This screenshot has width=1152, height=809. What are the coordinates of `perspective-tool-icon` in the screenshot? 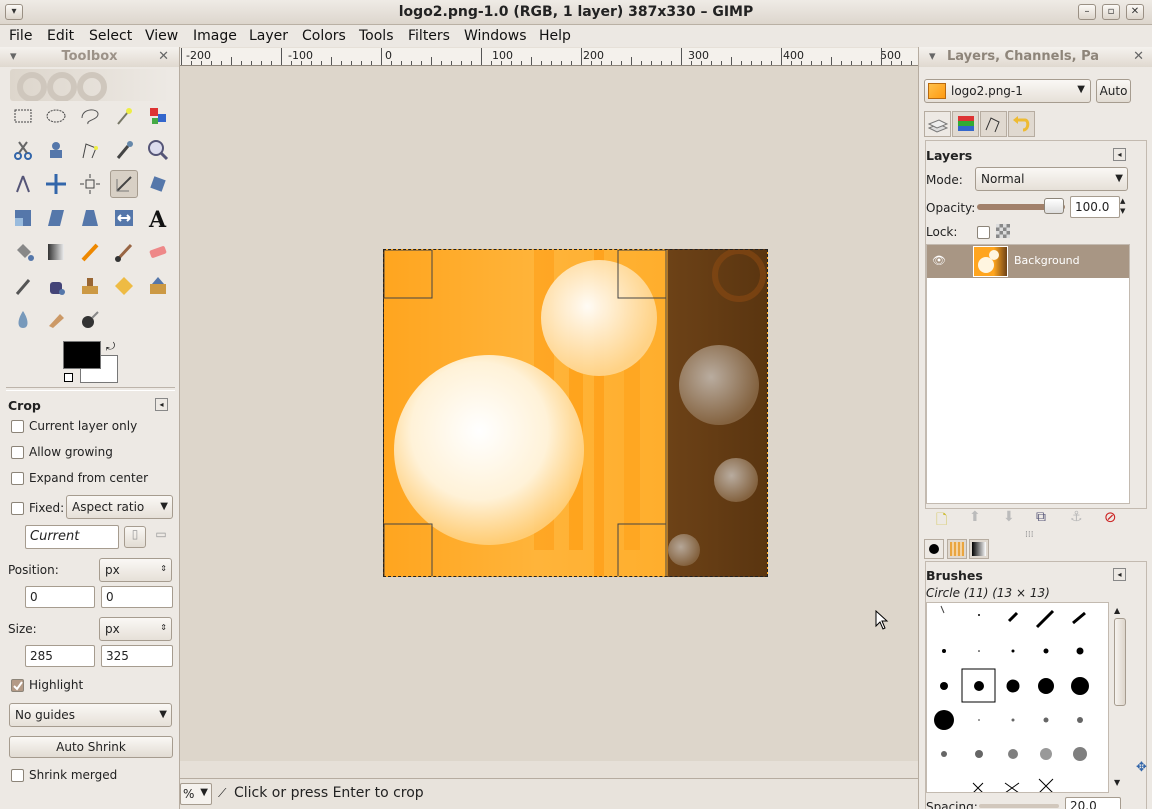 It's located at (90, 218).